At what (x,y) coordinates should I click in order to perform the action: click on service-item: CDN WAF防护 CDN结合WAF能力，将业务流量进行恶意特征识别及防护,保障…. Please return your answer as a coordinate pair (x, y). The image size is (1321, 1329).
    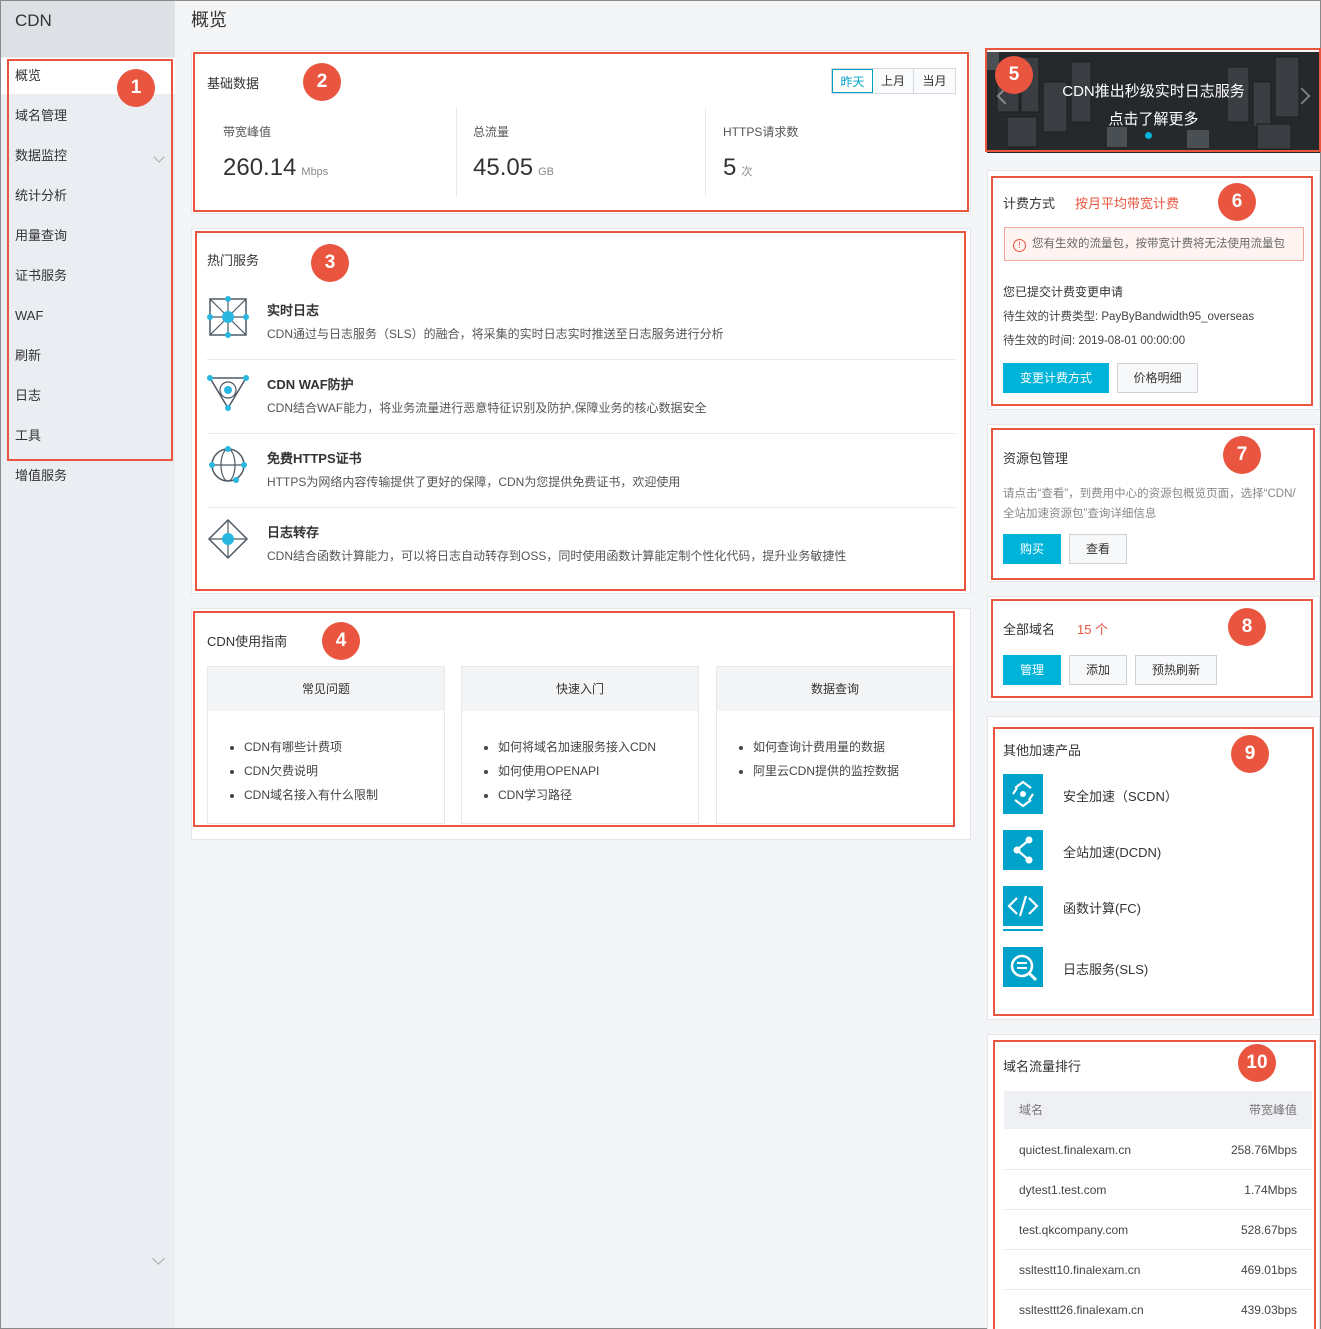
    Looking at the image, I should click on (581, 397).